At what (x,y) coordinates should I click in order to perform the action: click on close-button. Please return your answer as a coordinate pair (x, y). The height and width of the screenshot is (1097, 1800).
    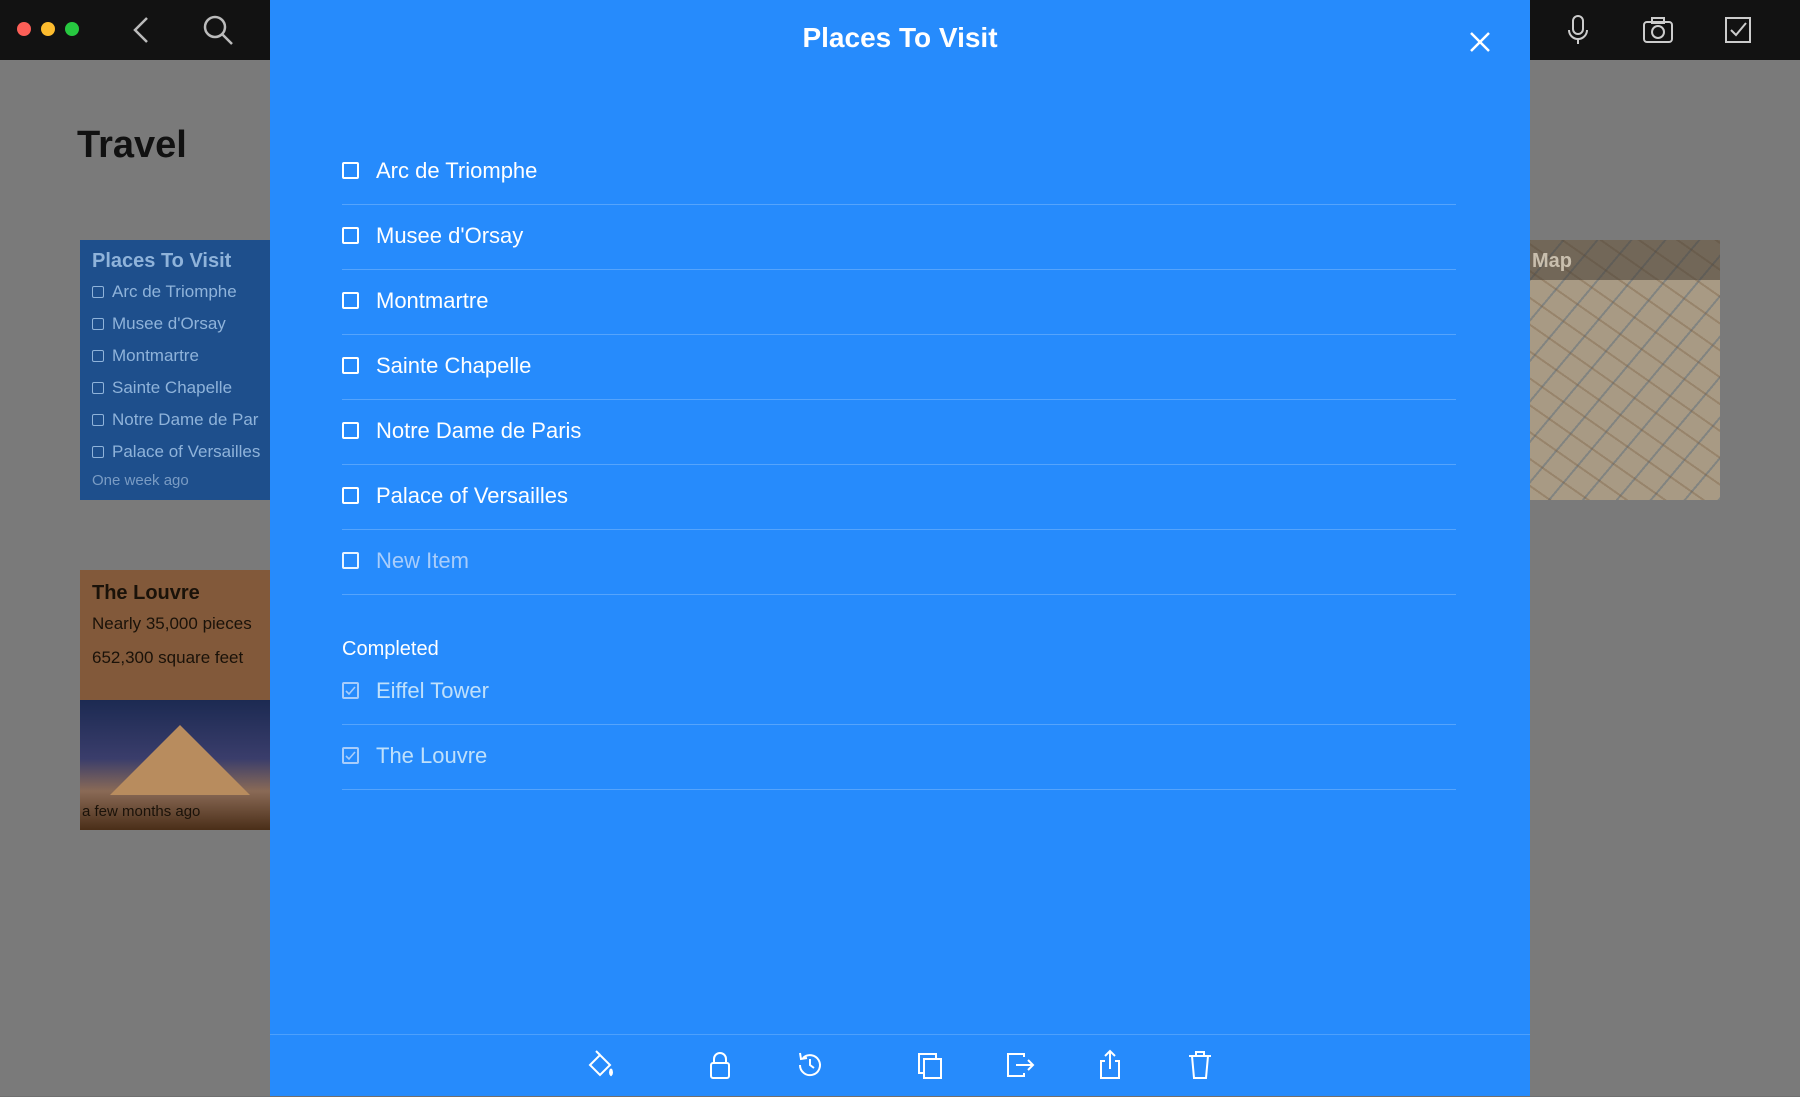
    Looking at the image, I should click on (1480, 42).